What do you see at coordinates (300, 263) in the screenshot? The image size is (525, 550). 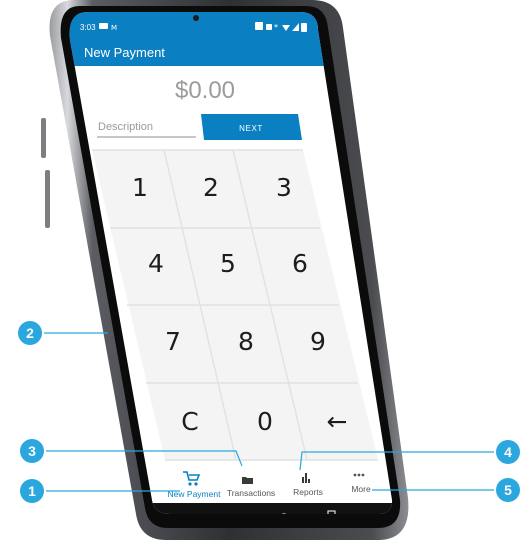 I see `key-6: 6` at bounding box center [300, 263].